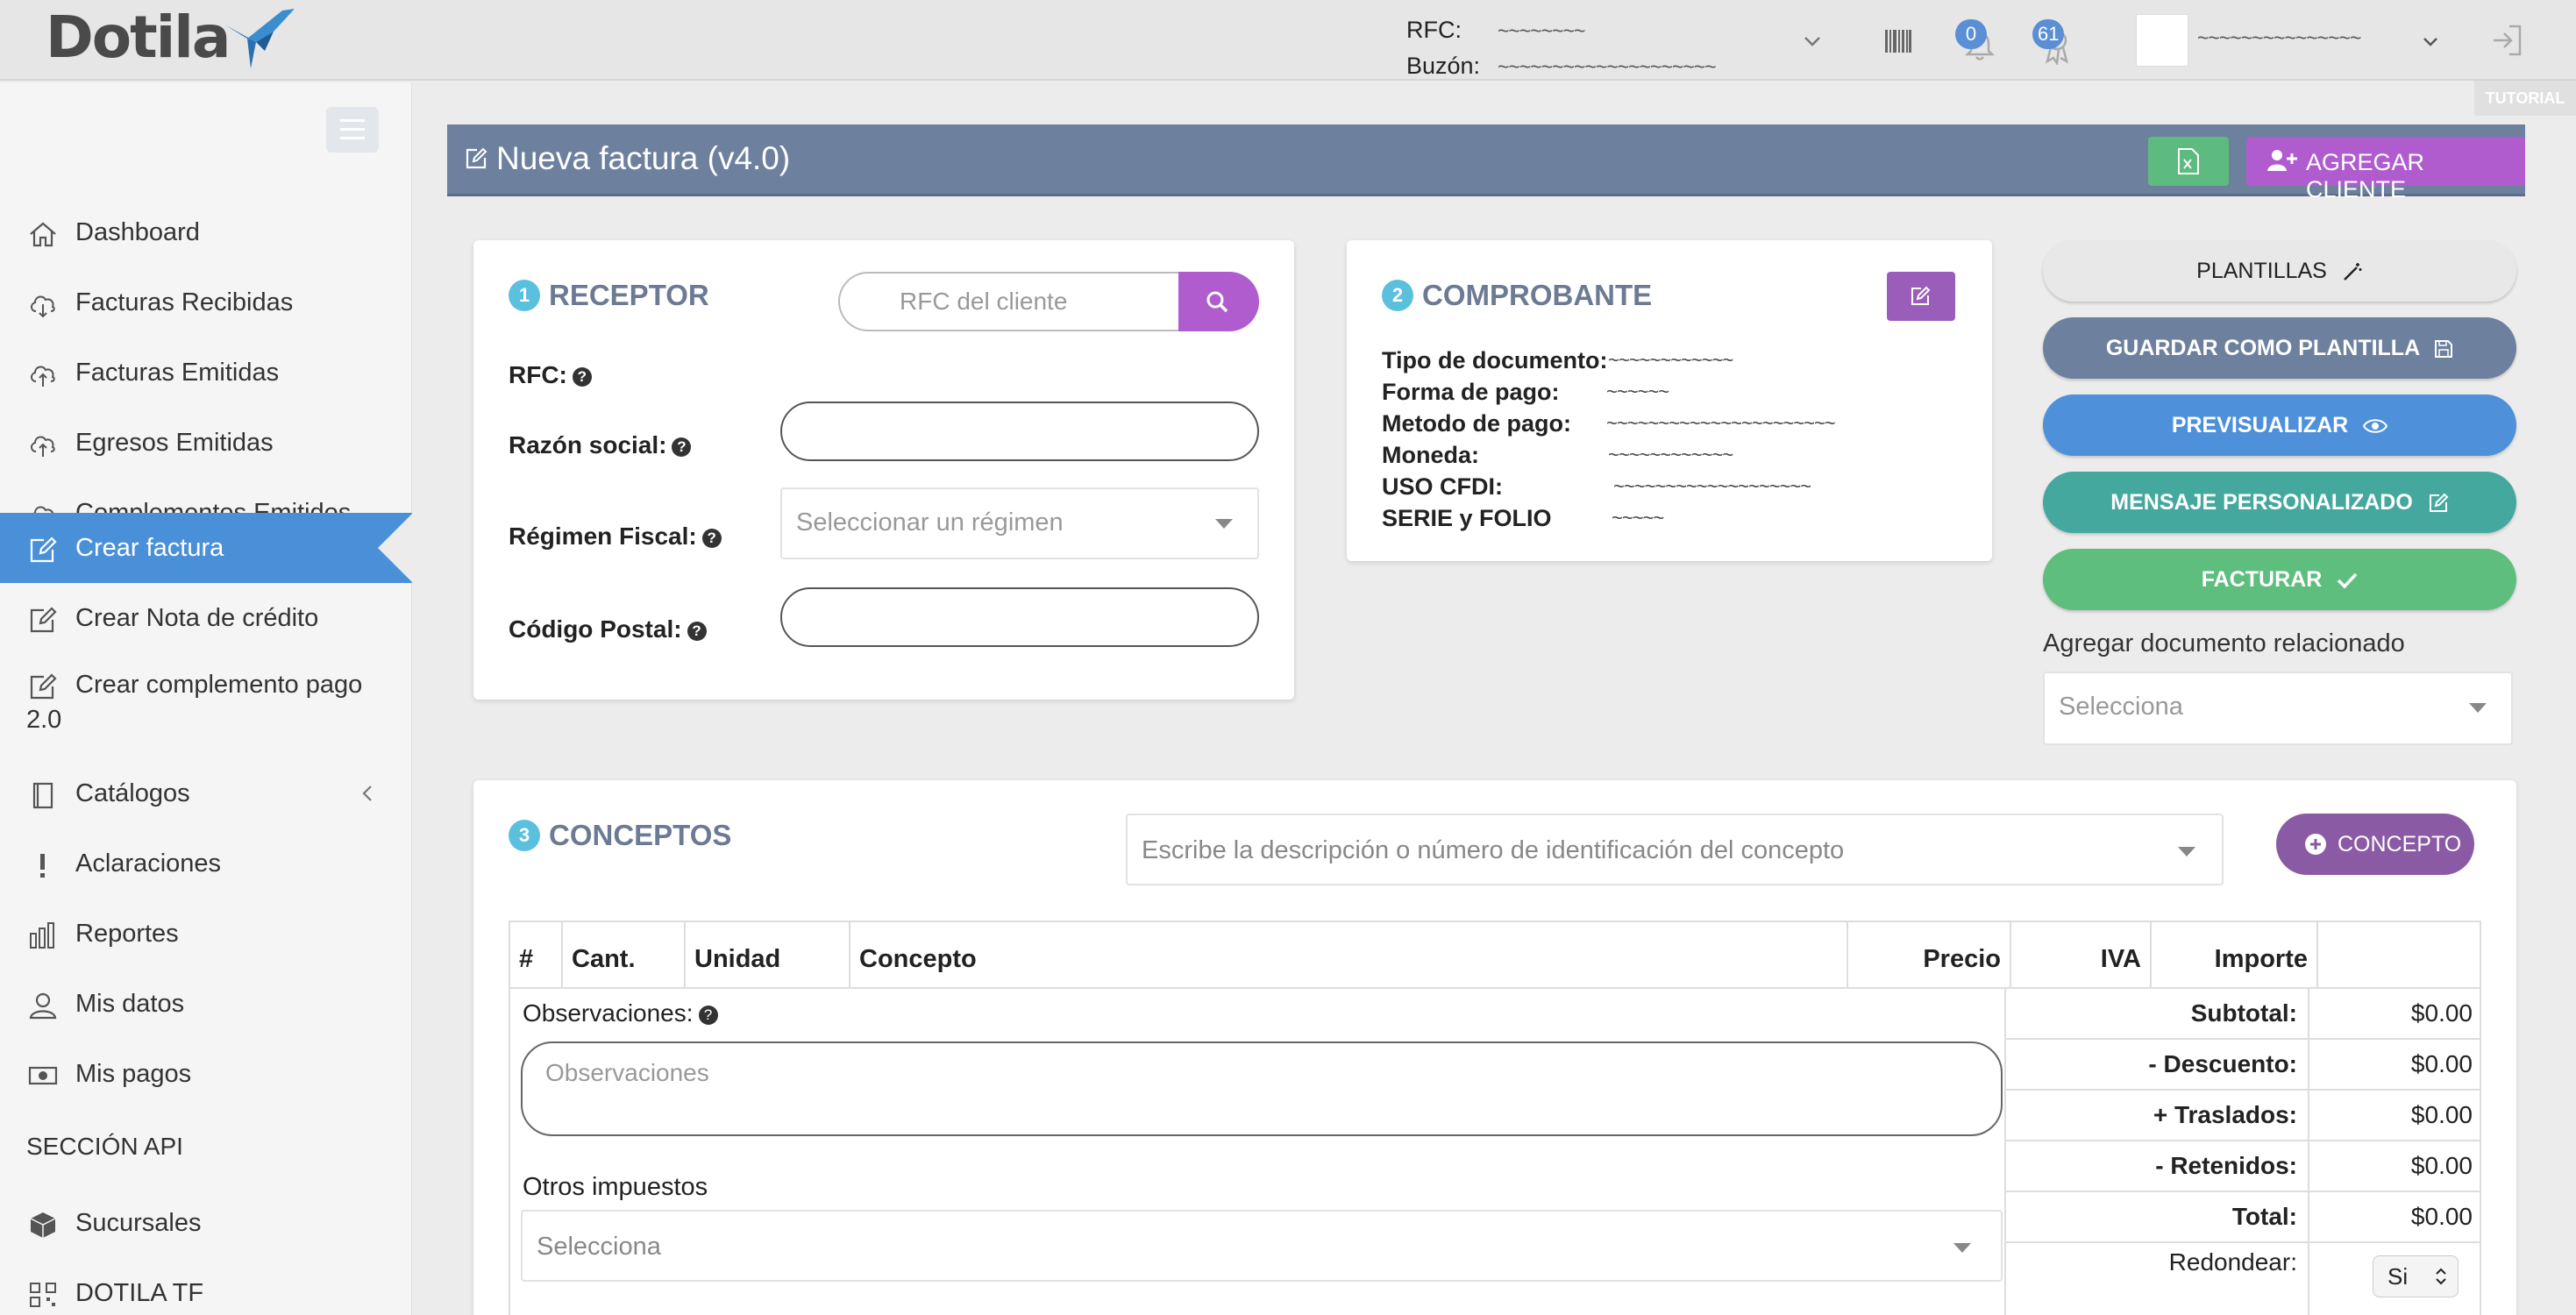  Describe the element at coordinates (206, 695) in the screenshot. I see `sidebar-item-crear-complemento-pago: Crear complemento pago 2.0` at that location.